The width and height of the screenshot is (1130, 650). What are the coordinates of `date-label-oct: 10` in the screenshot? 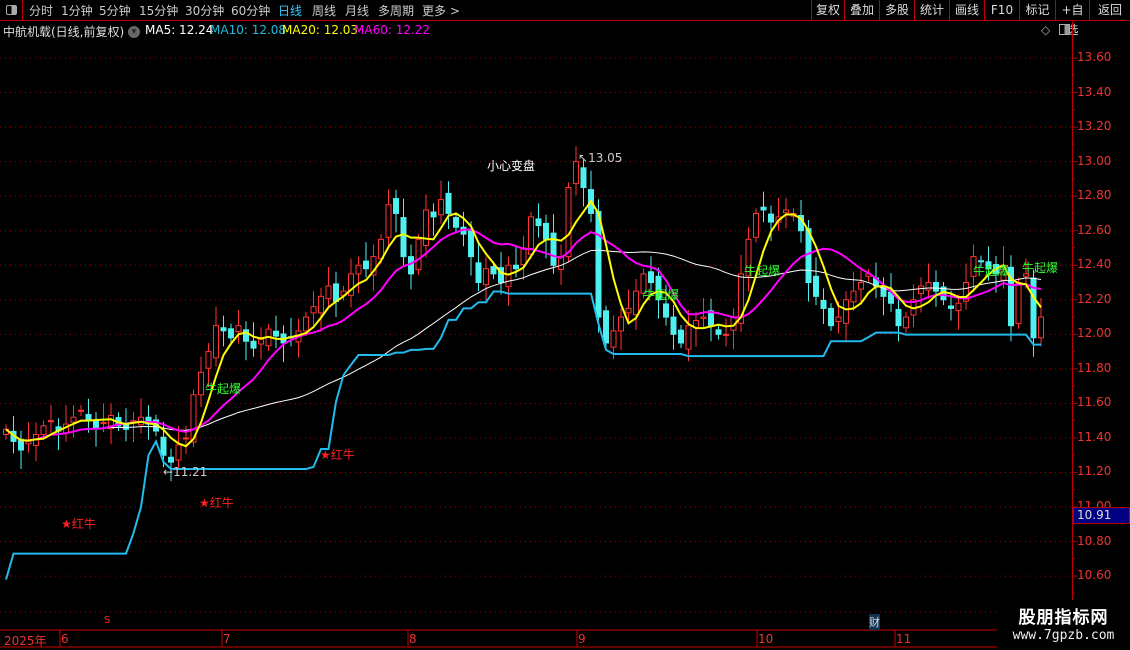 It's located at (766, 639).